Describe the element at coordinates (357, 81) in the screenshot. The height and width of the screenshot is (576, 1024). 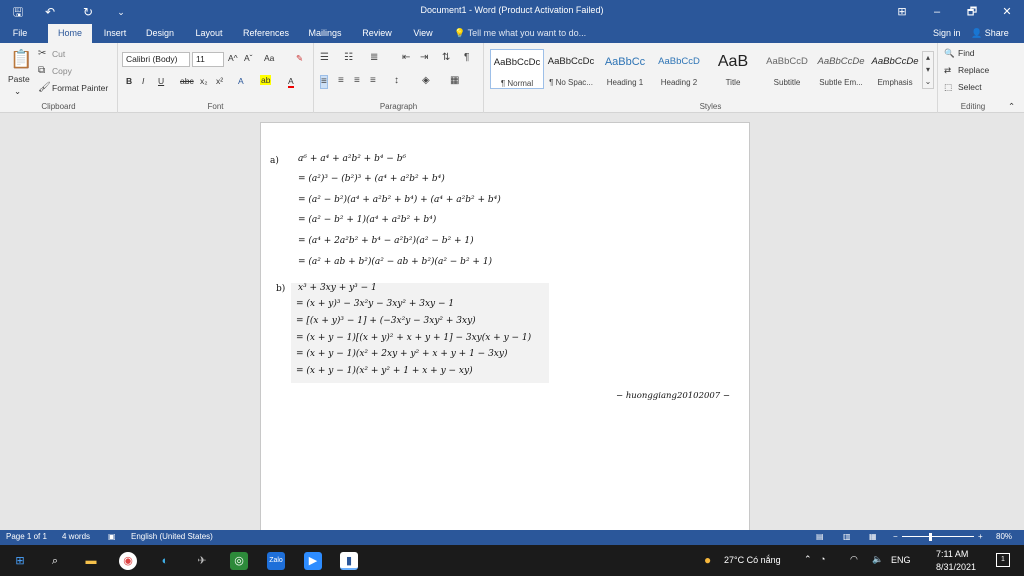
I see `align-right-icon: ≡` at that location.